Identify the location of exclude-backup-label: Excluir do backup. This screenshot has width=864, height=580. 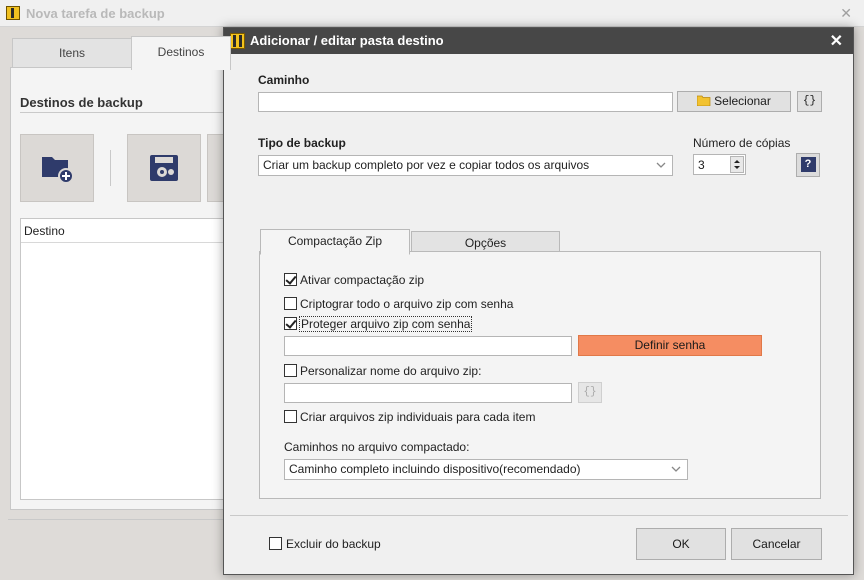
(333, 544).